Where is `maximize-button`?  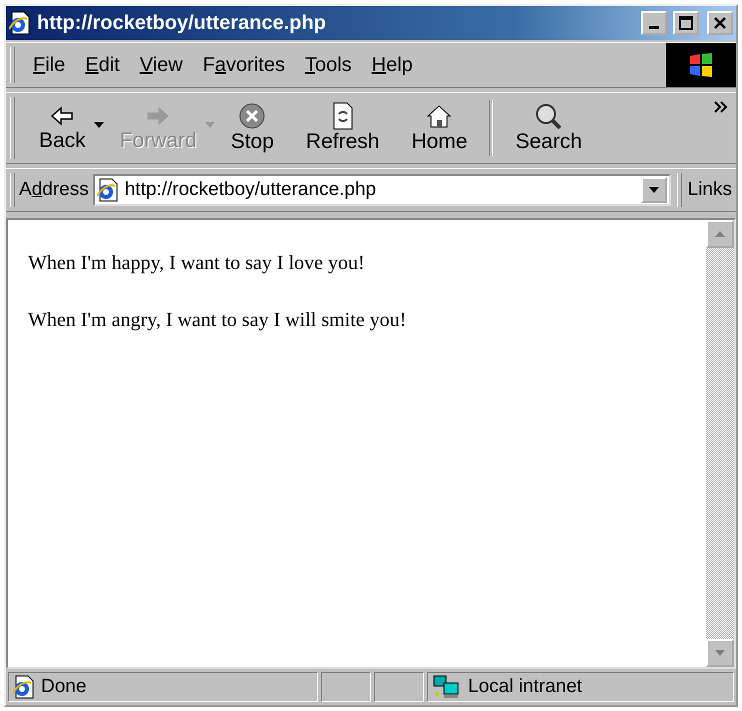 maximize-button is located at coordinates (686, 23).